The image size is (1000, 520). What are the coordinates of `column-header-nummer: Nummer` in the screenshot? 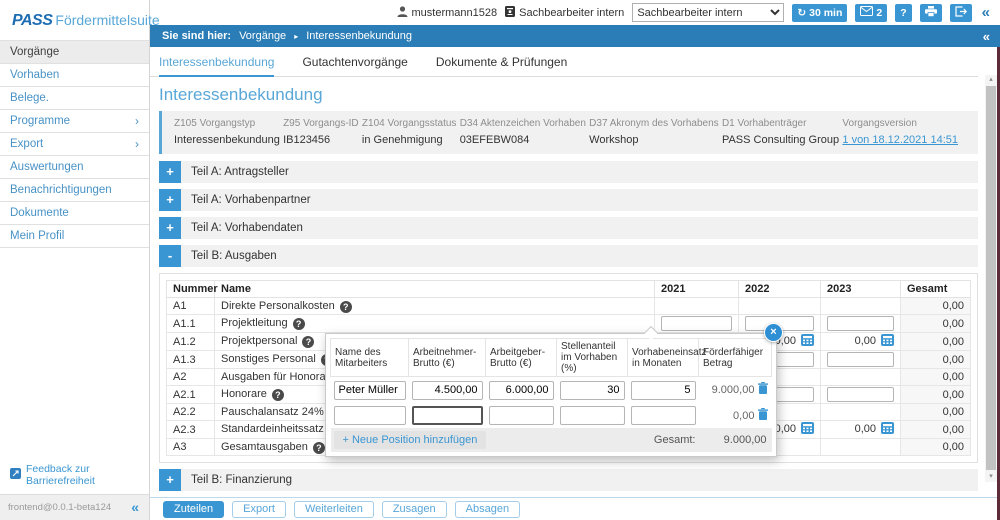 It's located at (192, 289).